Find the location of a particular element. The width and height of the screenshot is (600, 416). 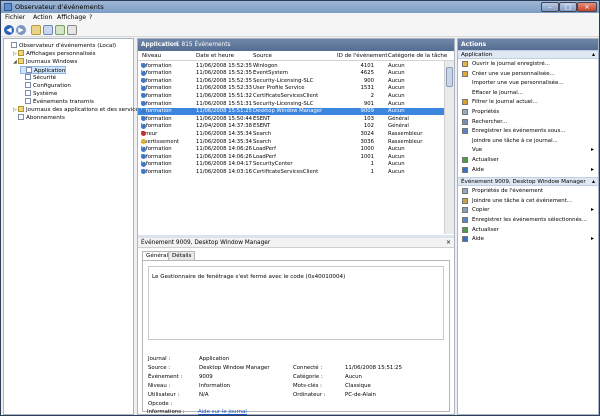

actions-section-event: Événement 9009, Desktop Window Manager ▴ is located at coordinates (528, 182).